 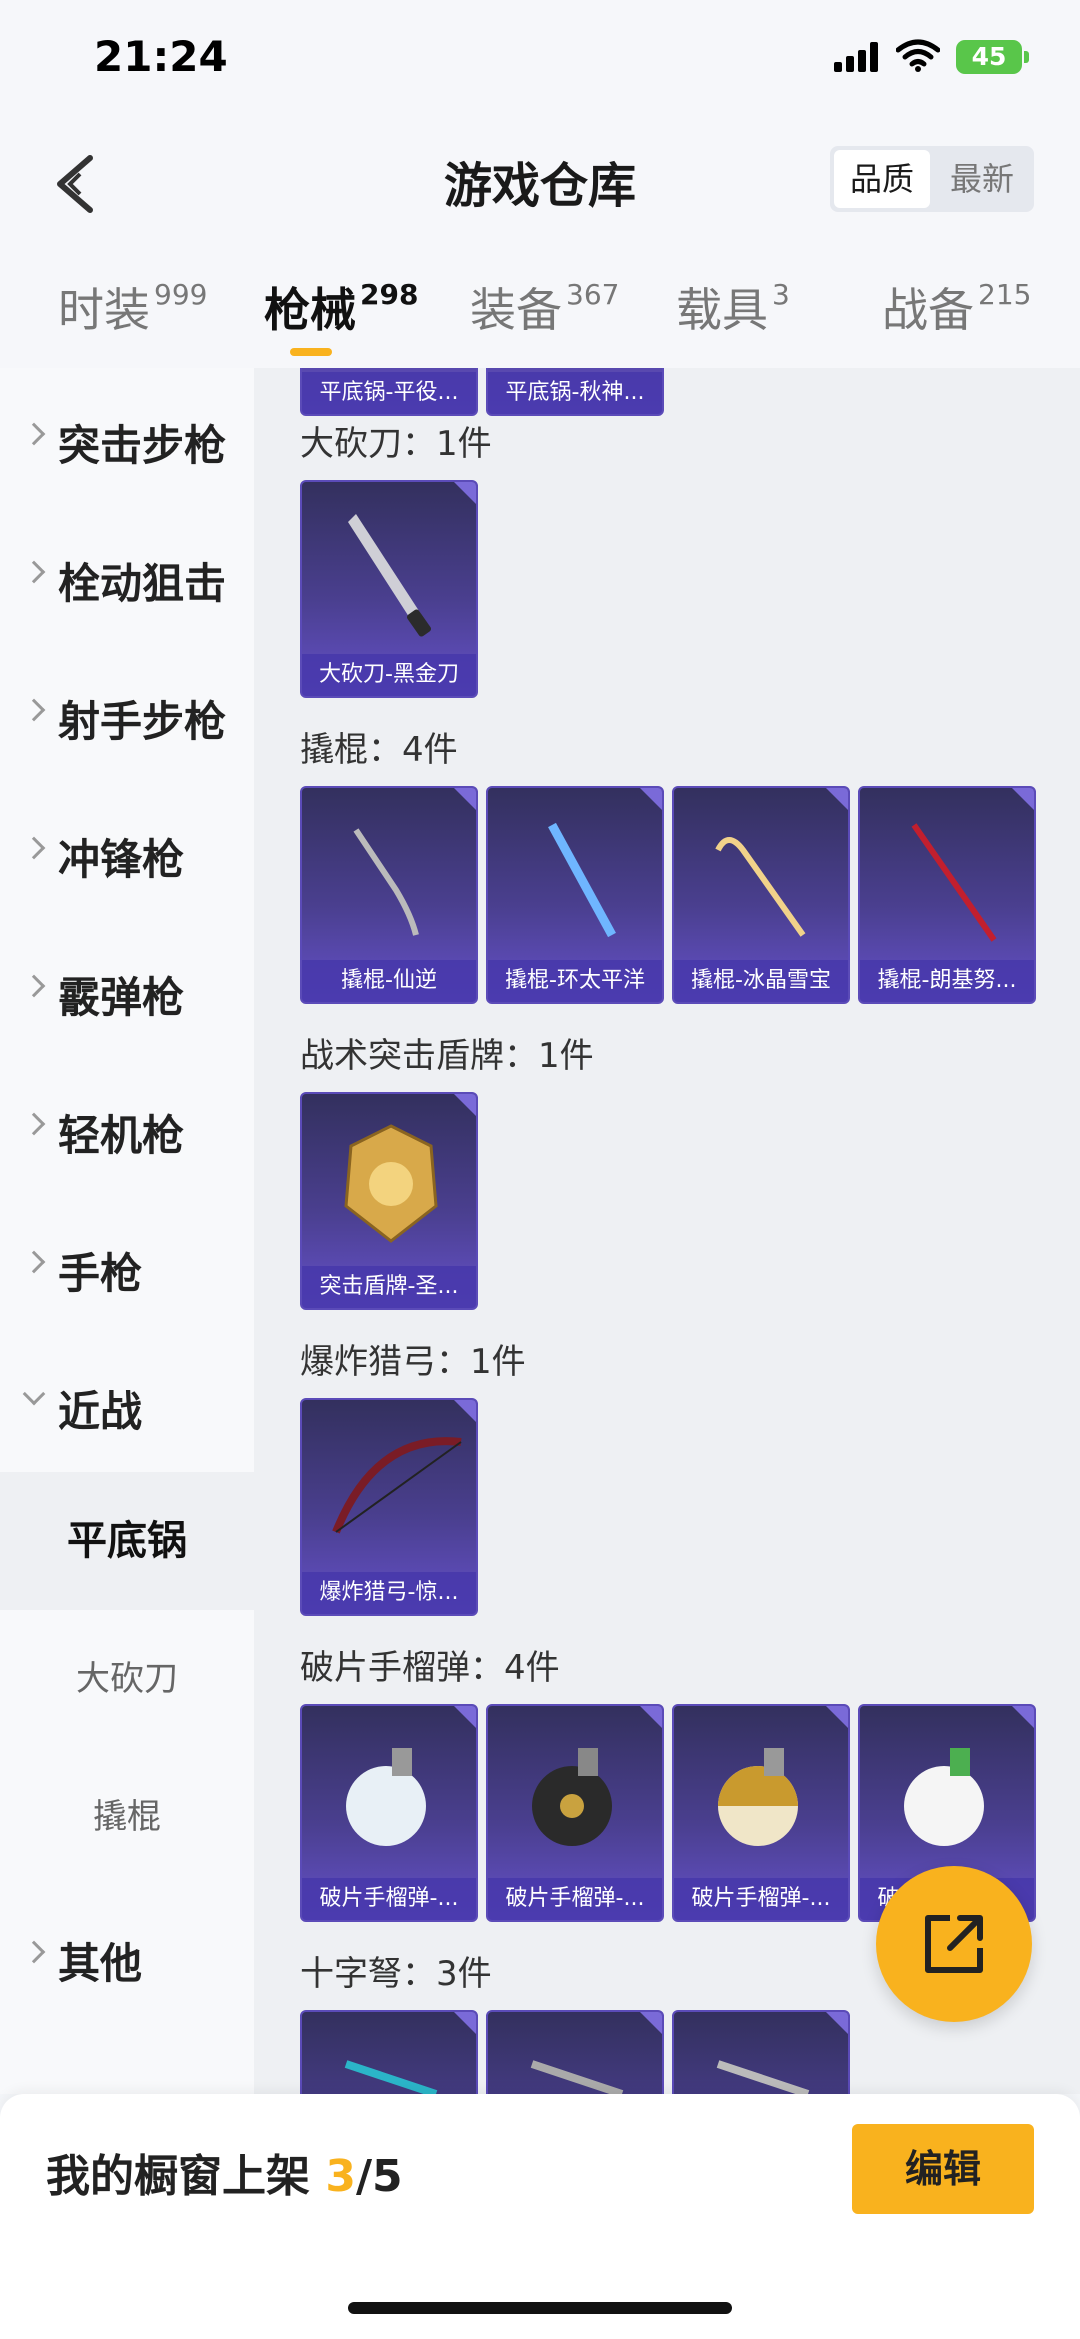 I want to click on sidebar-item-shotgun: 霰弹枪, so click(x=127, y=989).